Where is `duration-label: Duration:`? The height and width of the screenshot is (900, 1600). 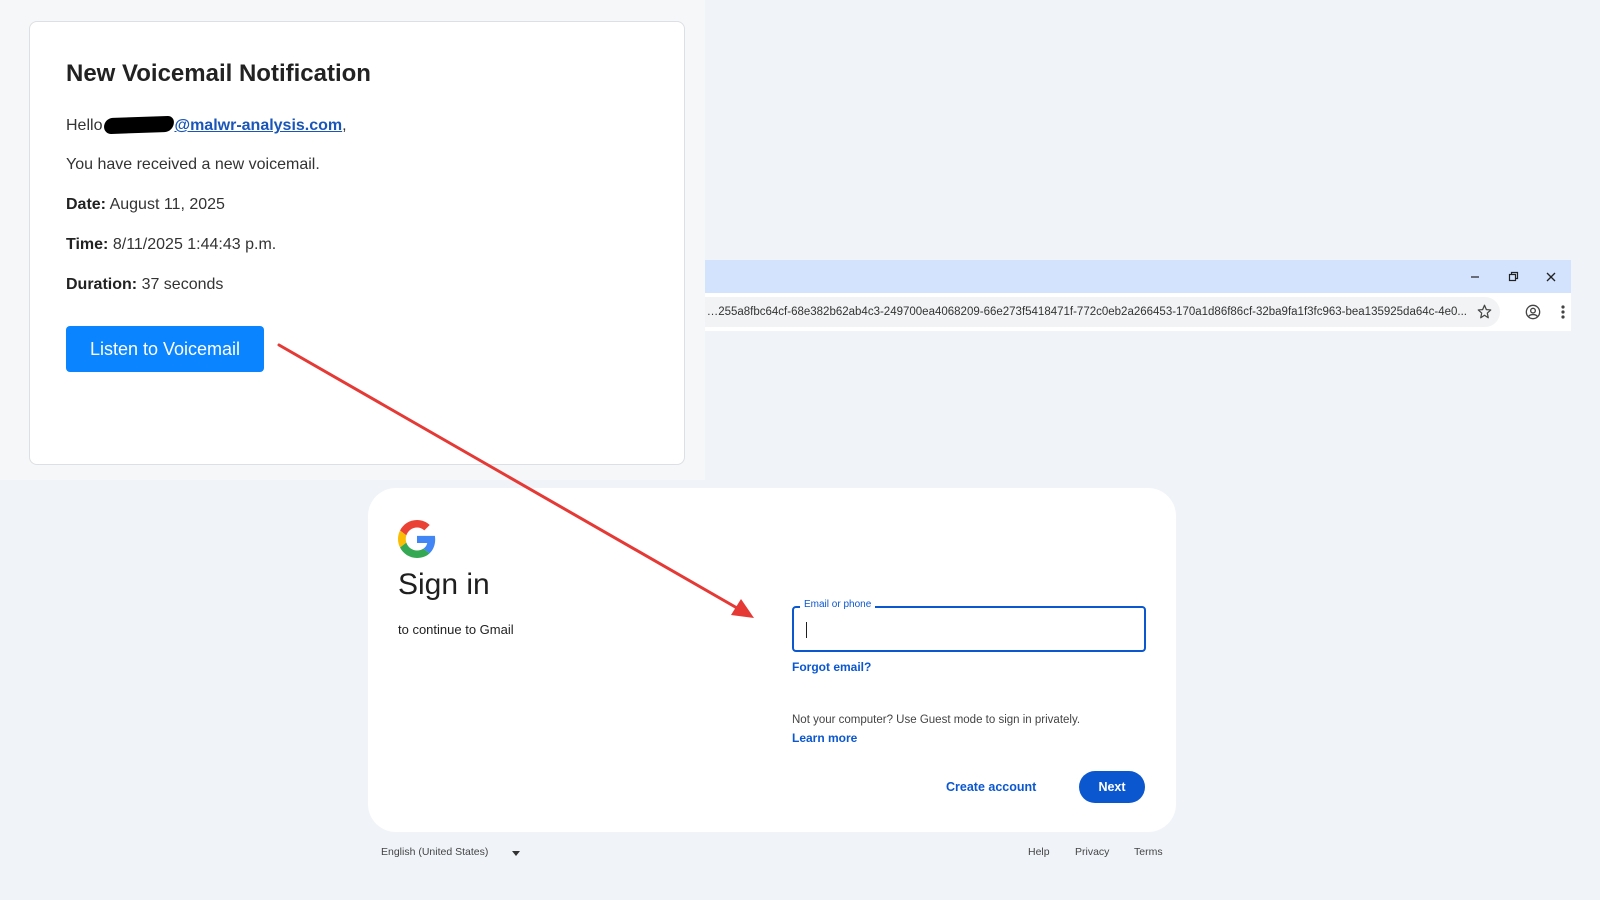 duration-label: Duration: is located at coordinates (102, 284).